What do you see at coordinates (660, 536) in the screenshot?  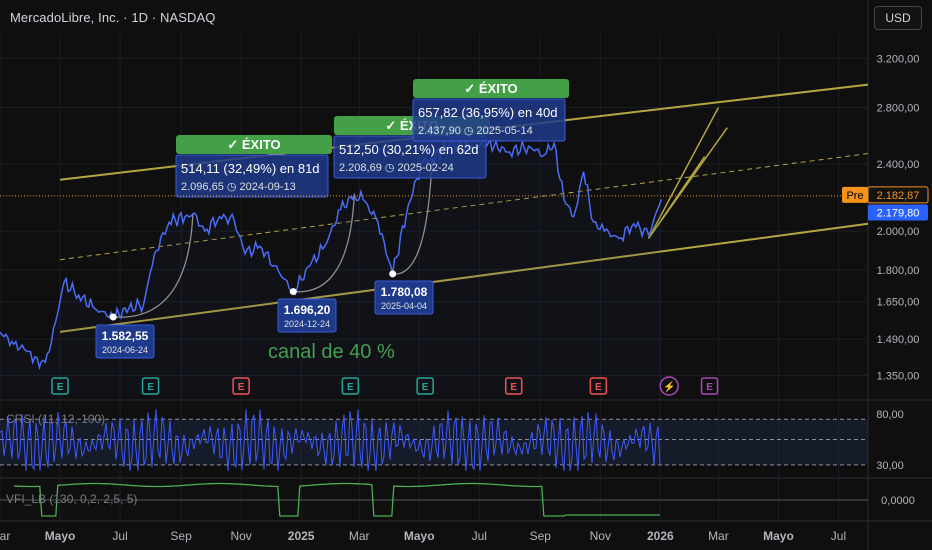 I see `x-tick-label: 2026` at bounding box center [660, 536].